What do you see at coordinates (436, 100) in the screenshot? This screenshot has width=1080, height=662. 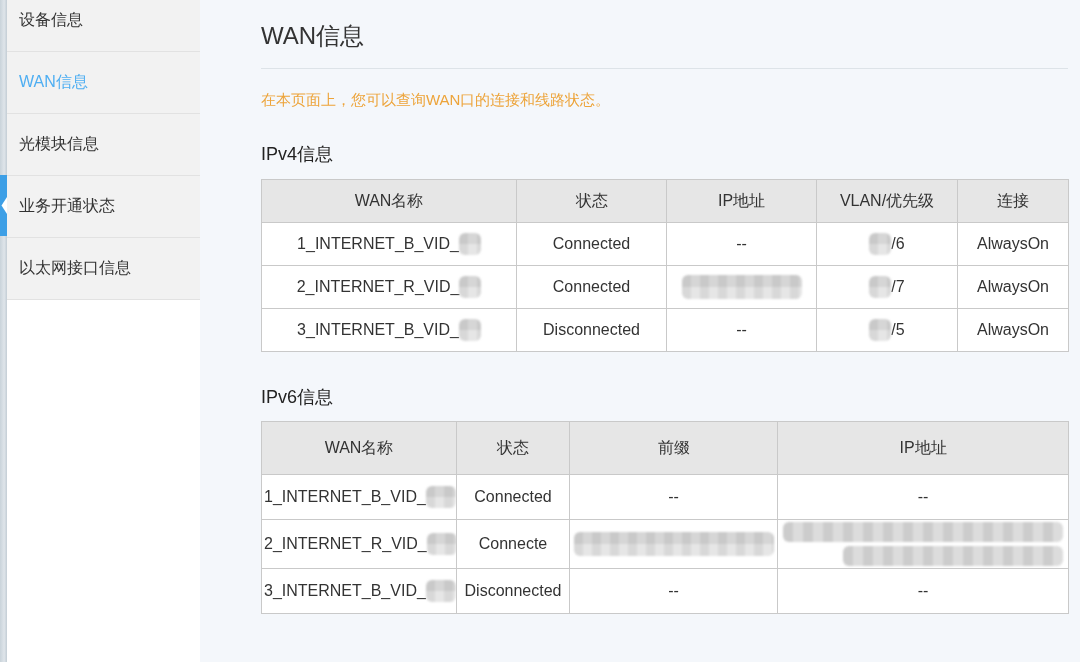 I see `page-description: 在本页面上，您可以查询WAN口的连接和线路状态。` at bounding box center [436, 100].